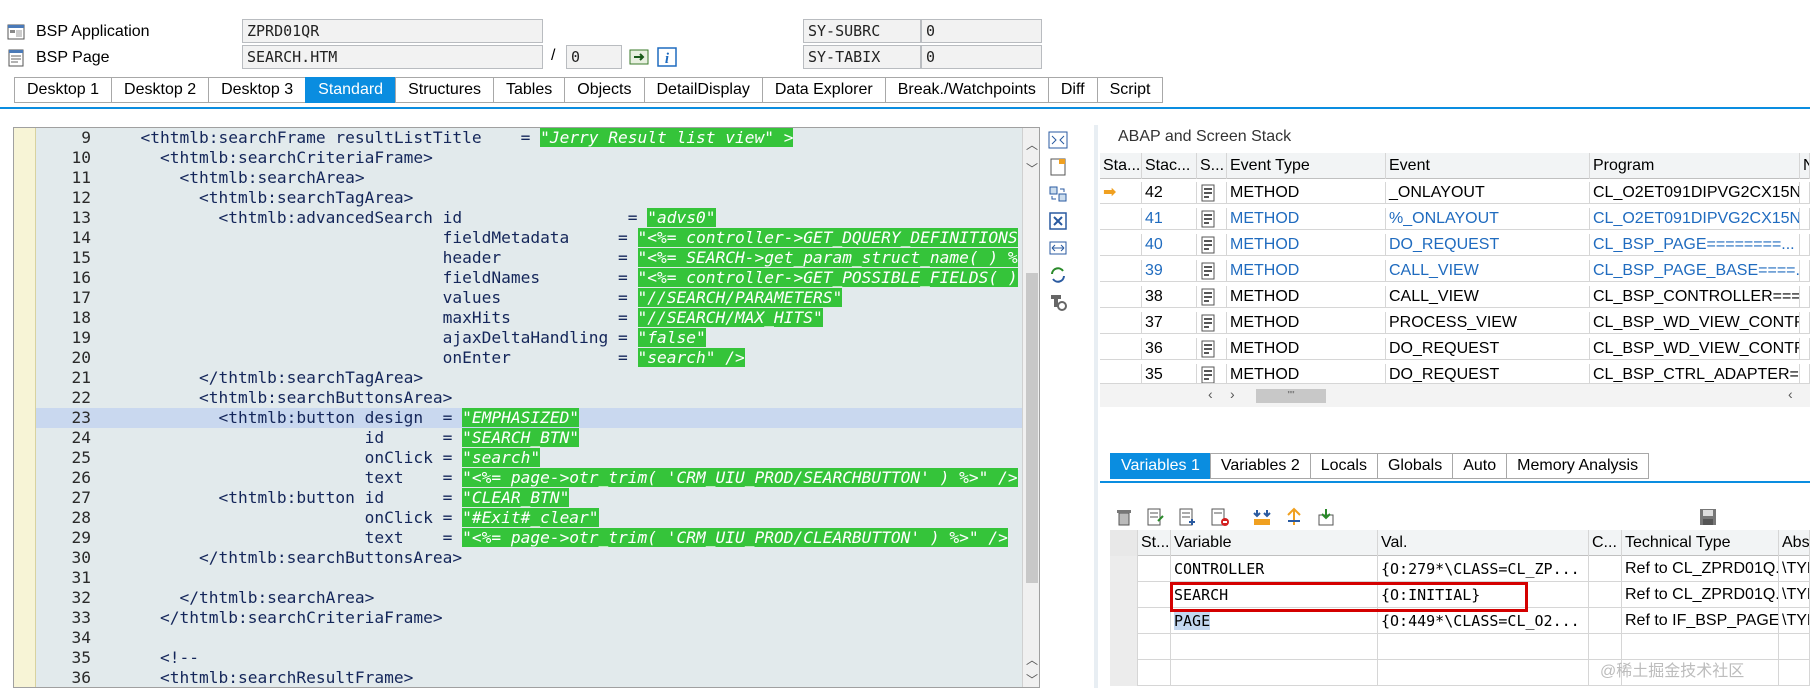 Image resolution: width=1810 pixels, height=688 pixels. I want to click on layout-icon, so click(1058, 140).